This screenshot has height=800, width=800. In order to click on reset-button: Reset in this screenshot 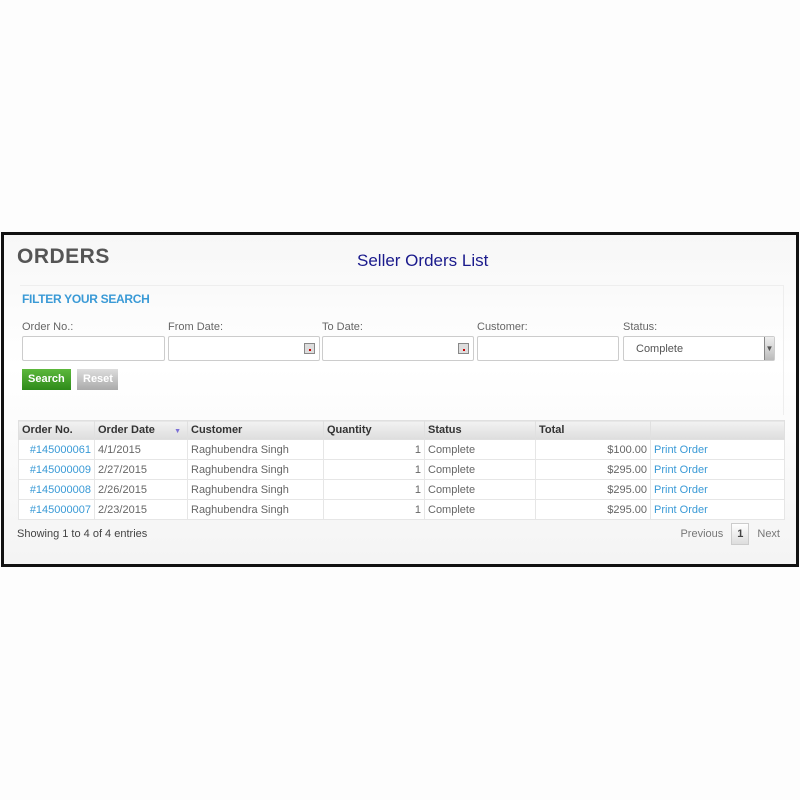, I will do `click(97, 379)`.